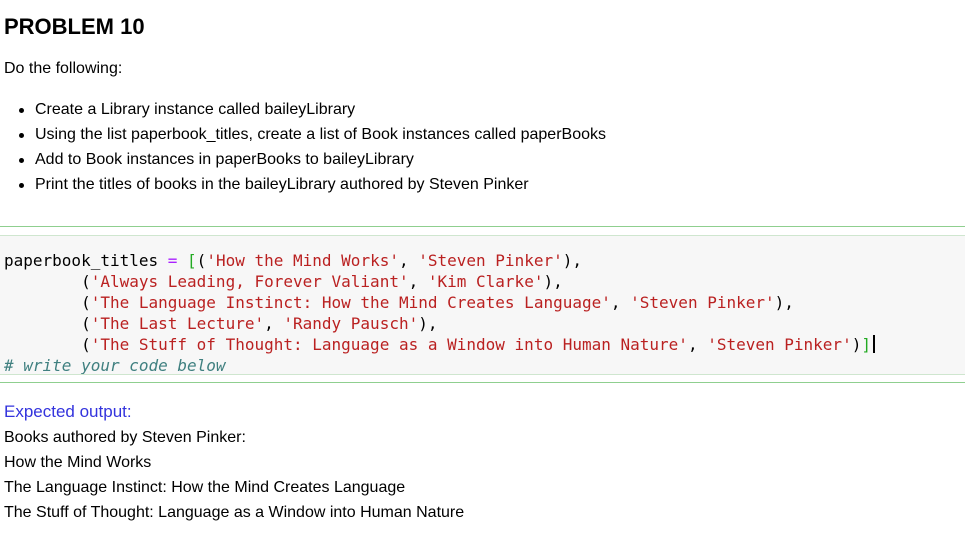 The height and width of the screenshot is (548, 965). I want to click on code-var-name: paperbook_titles, so click(81, 260).